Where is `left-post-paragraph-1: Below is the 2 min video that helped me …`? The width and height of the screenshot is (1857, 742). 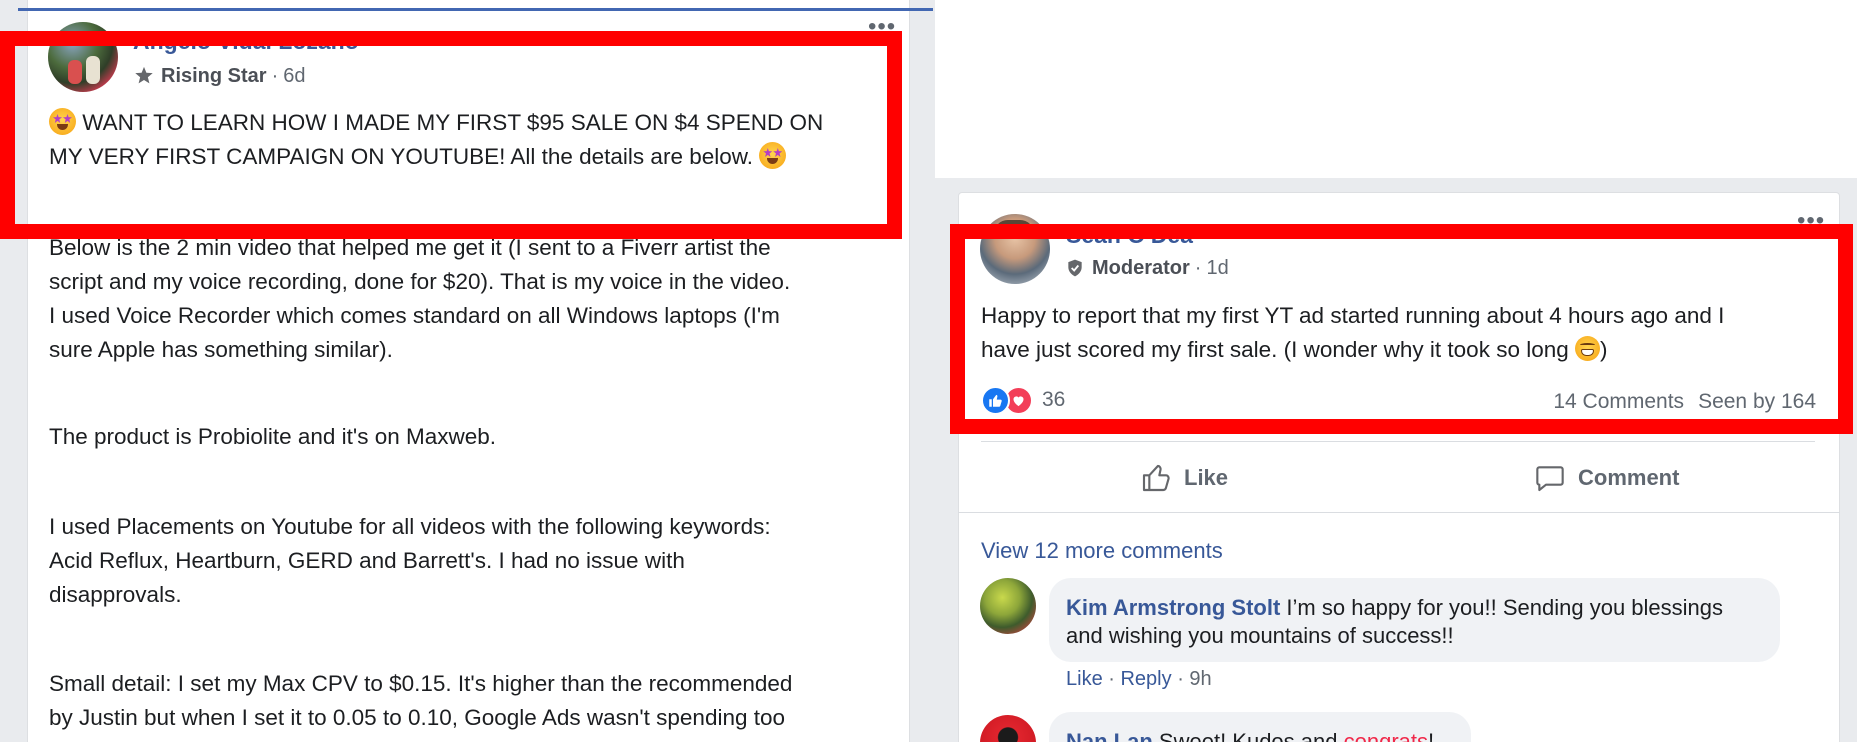 left-post-paragraph-1: Below is the 2 min video that helped me … is located at coordinates (469, 299).